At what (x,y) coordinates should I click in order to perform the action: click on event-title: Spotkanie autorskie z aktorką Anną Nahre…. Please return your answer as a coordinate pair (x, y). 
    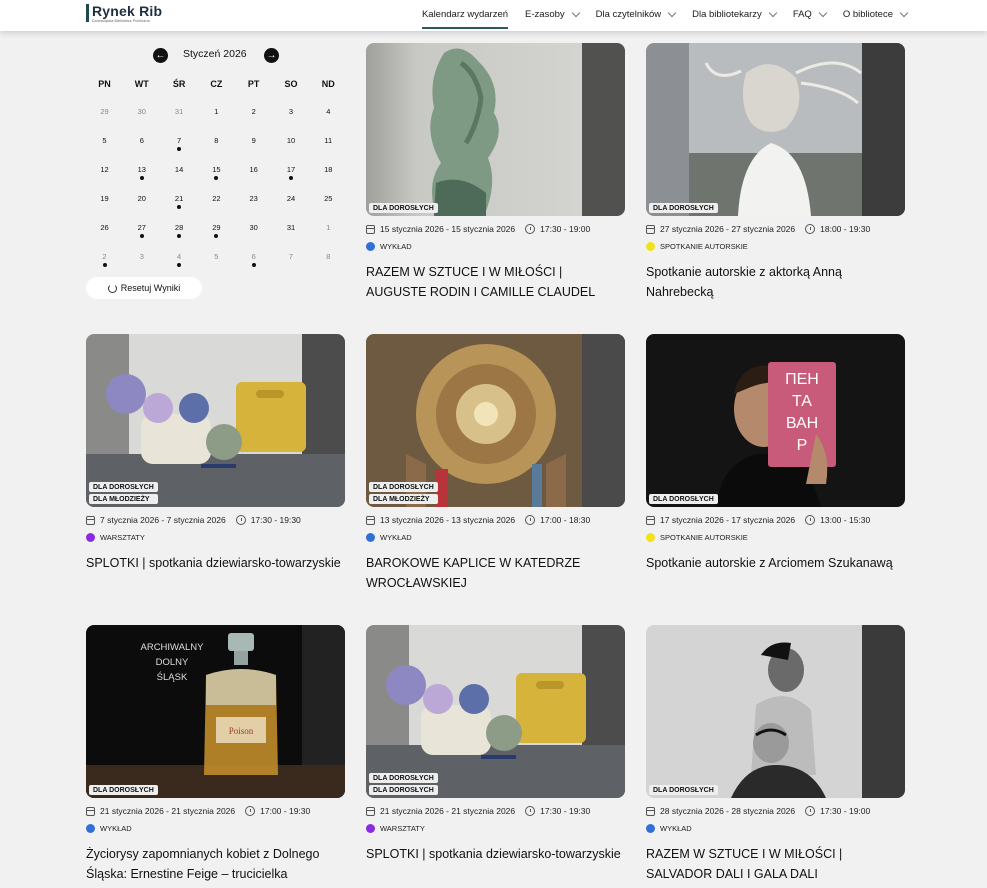
    Looking at the image, I should click on (775, 282).